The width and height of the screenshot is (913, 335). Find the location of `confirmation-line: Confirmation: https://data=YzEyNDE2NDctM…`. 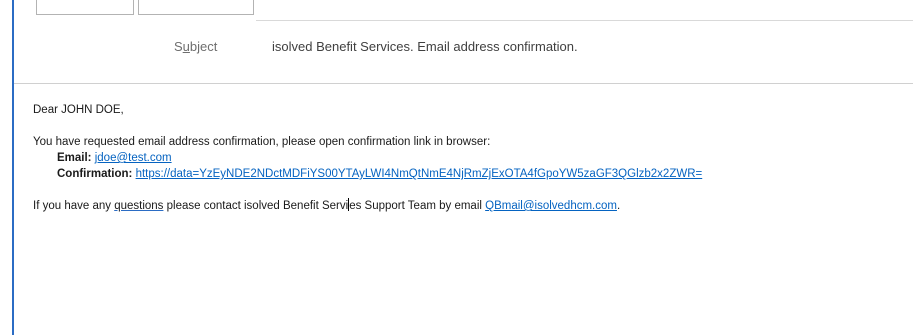

confirmation-line: Confirmation: https://data=YzEyNDE2NDctM… is located at coordinates (468, 174).